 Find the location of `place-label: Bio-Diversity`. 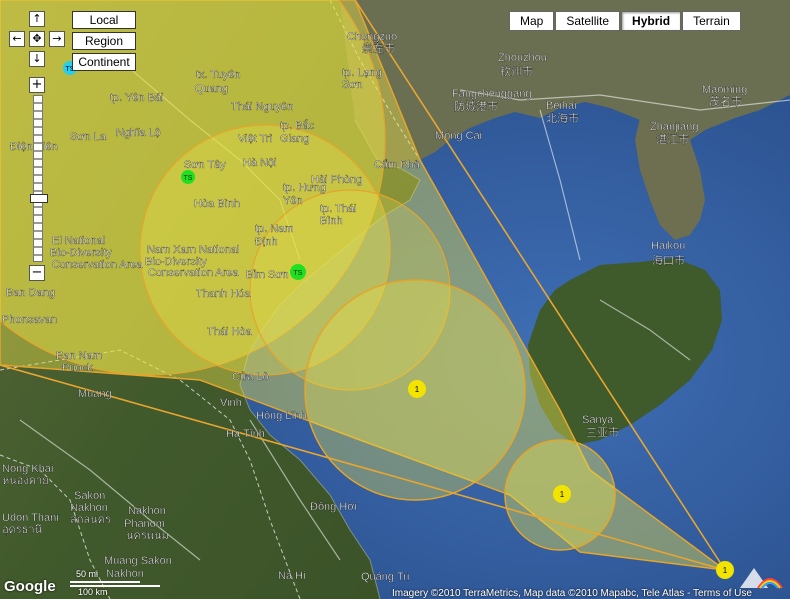

place-label: Bio-Diversity is located at coordinates (81, 253).